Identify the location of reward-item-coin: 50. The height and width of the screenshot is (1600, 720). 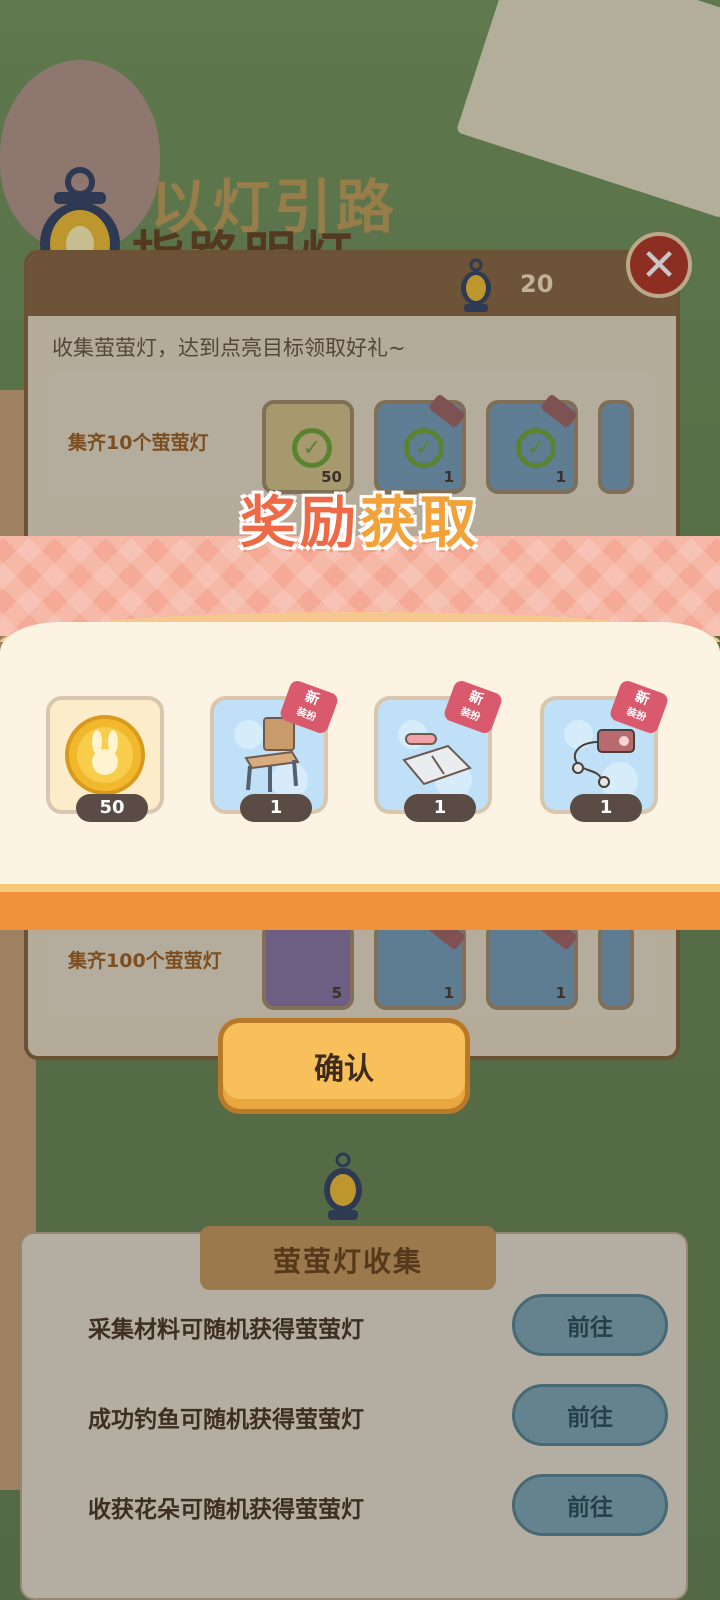
(105, 759).